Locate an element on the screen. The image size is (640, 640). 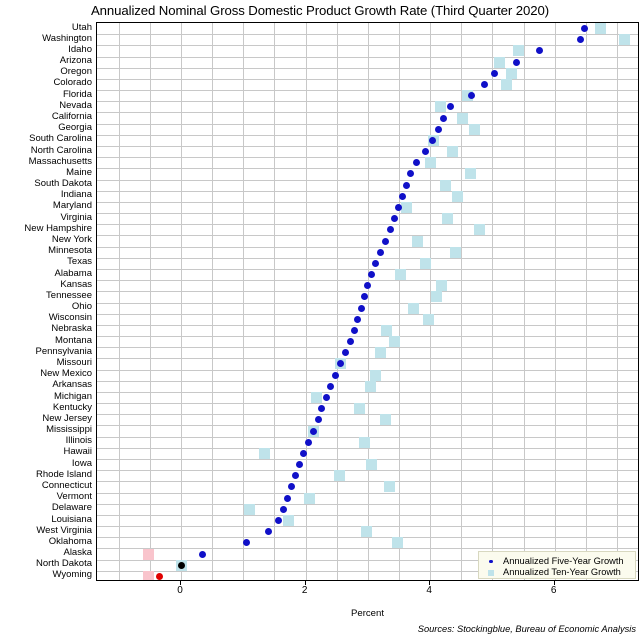
y-axis-tick-label: Georgia is located at coordinates (75, 128).